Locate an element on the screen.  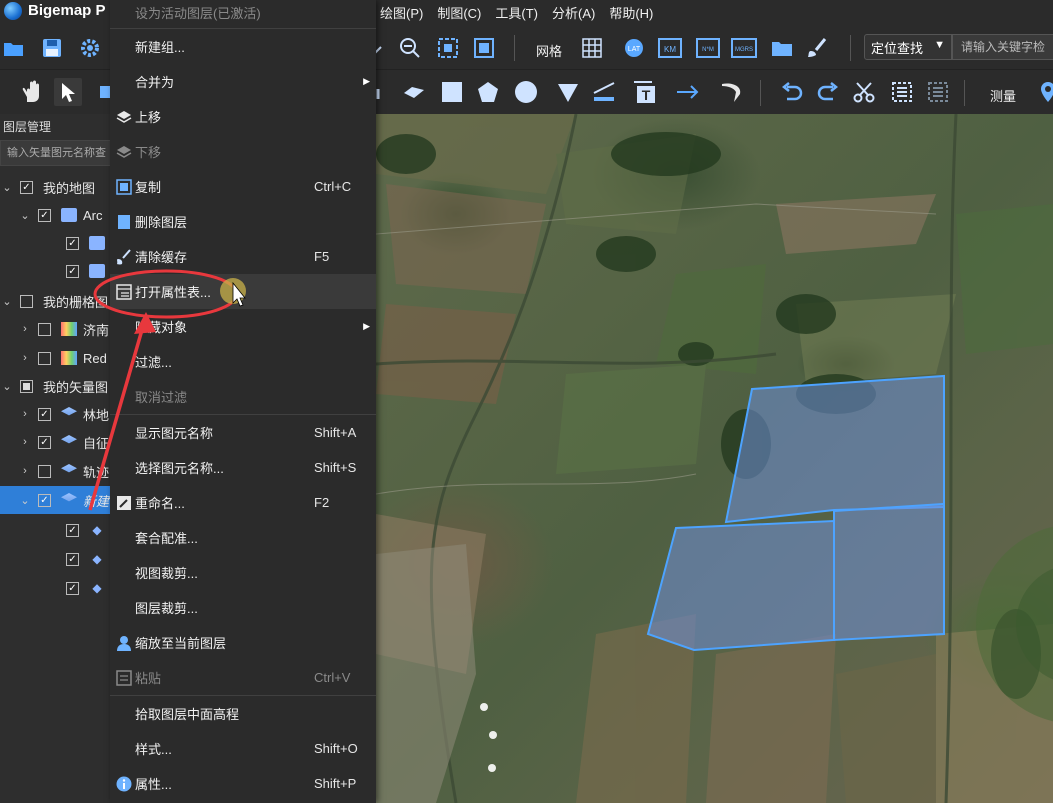
tree-row-feature-2: ✓ ◆ is located at coordinates (60, 559).